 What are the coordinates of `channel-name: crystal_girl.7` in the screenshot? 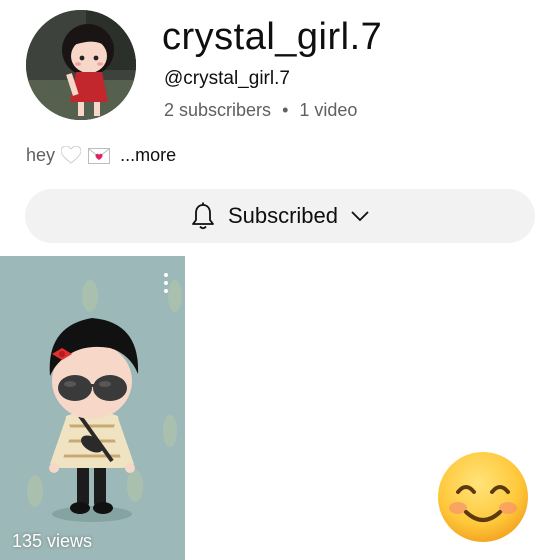 It's located at (272, 37).